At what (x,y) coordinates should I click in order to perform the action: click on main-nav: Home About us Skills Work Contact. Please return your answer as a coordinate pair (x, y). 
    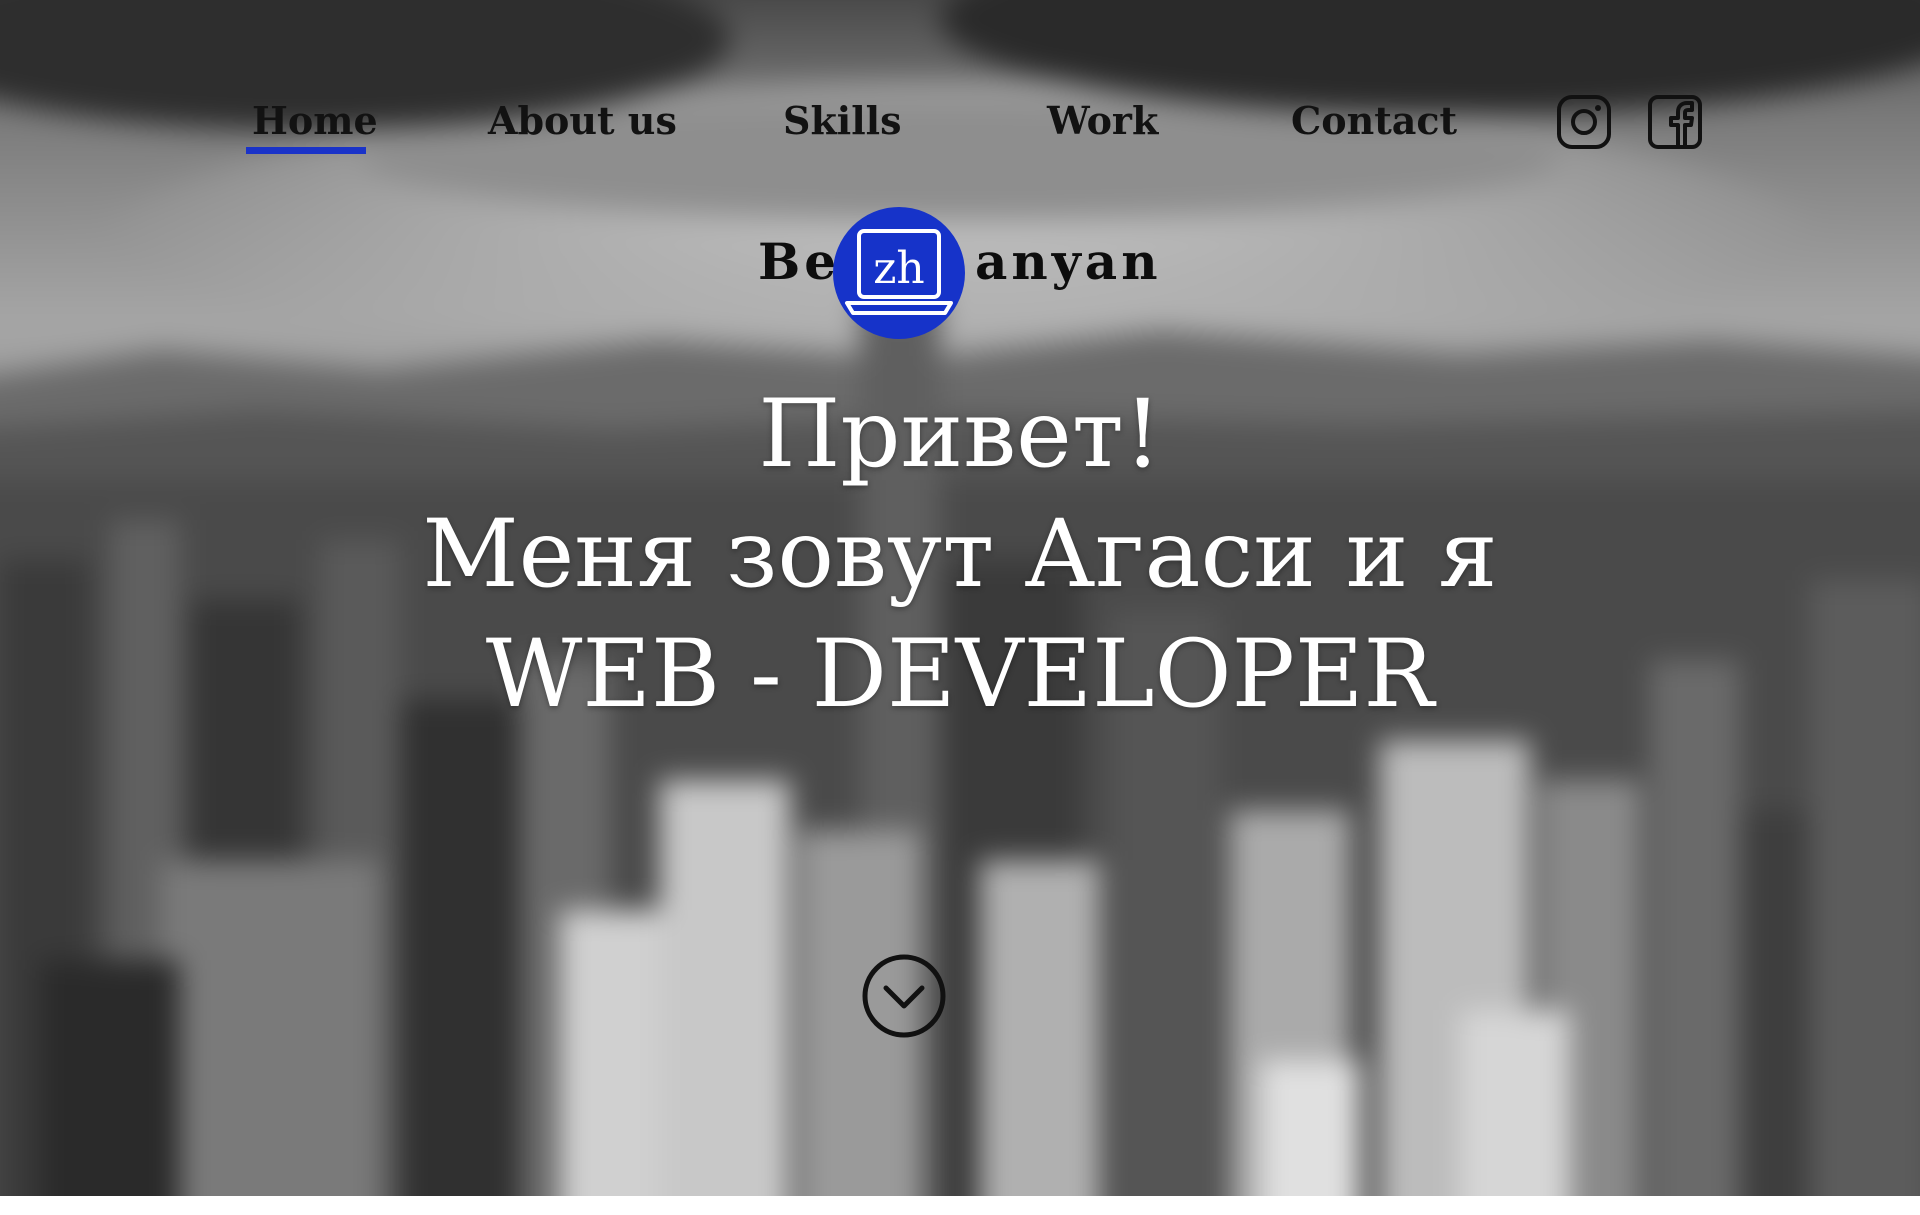
    Looking at the image, I should click on (960, 85).